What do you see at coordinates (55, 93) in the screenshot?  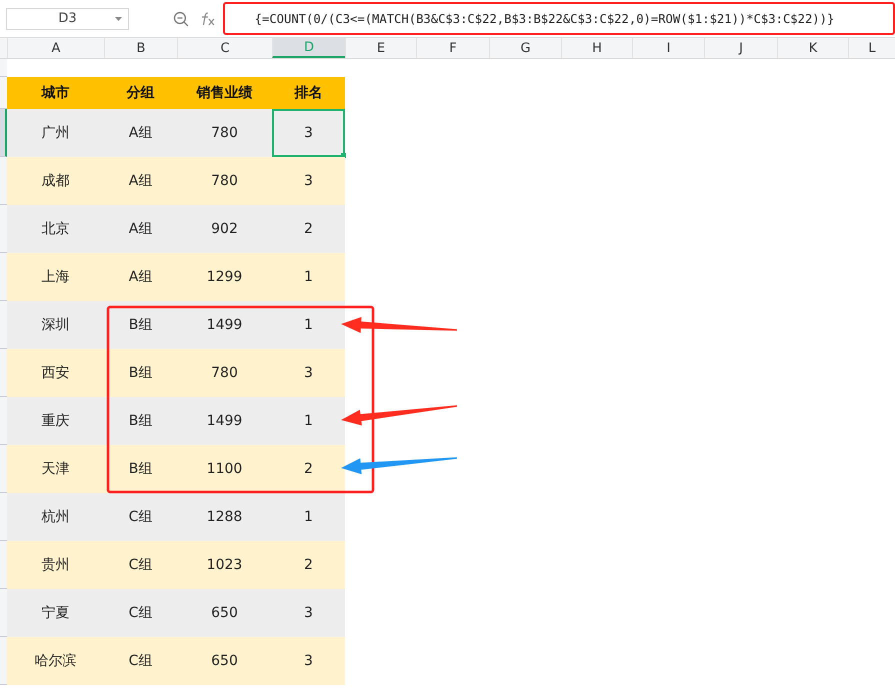 I see `table-header-cell: 城市` at bounding box center [55, 93].